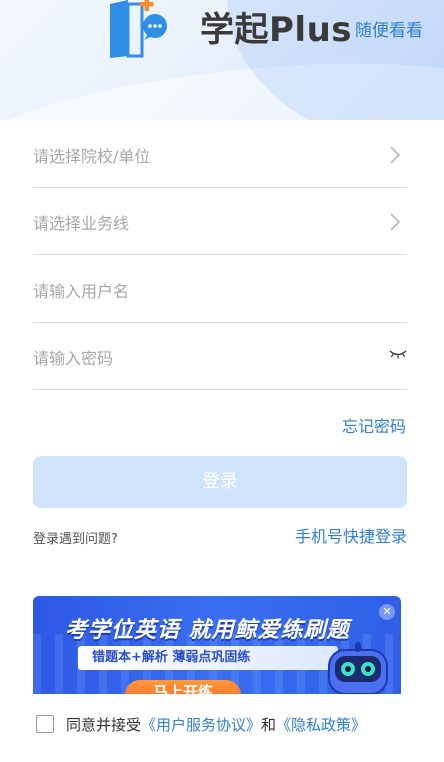 The width and height of the screenshot is (444, 762). Describe the element at coordinates (269, 725) in the screenshot. I see `agreement-and: 和` at that location.